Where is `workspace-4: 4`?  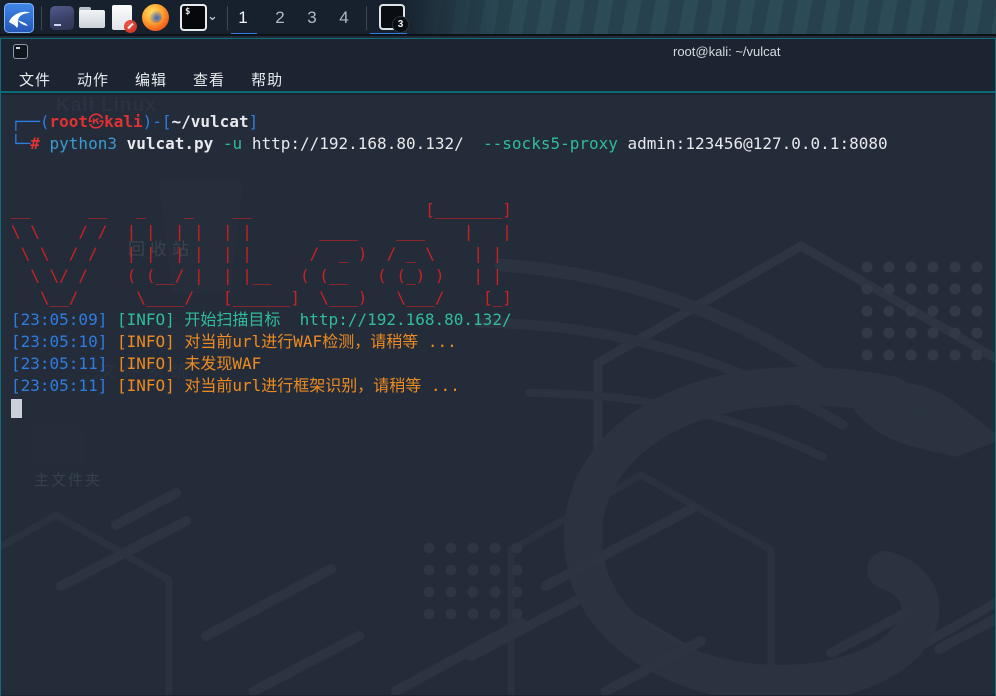 workspace-4: 4 is located at coordinates (344, 18).